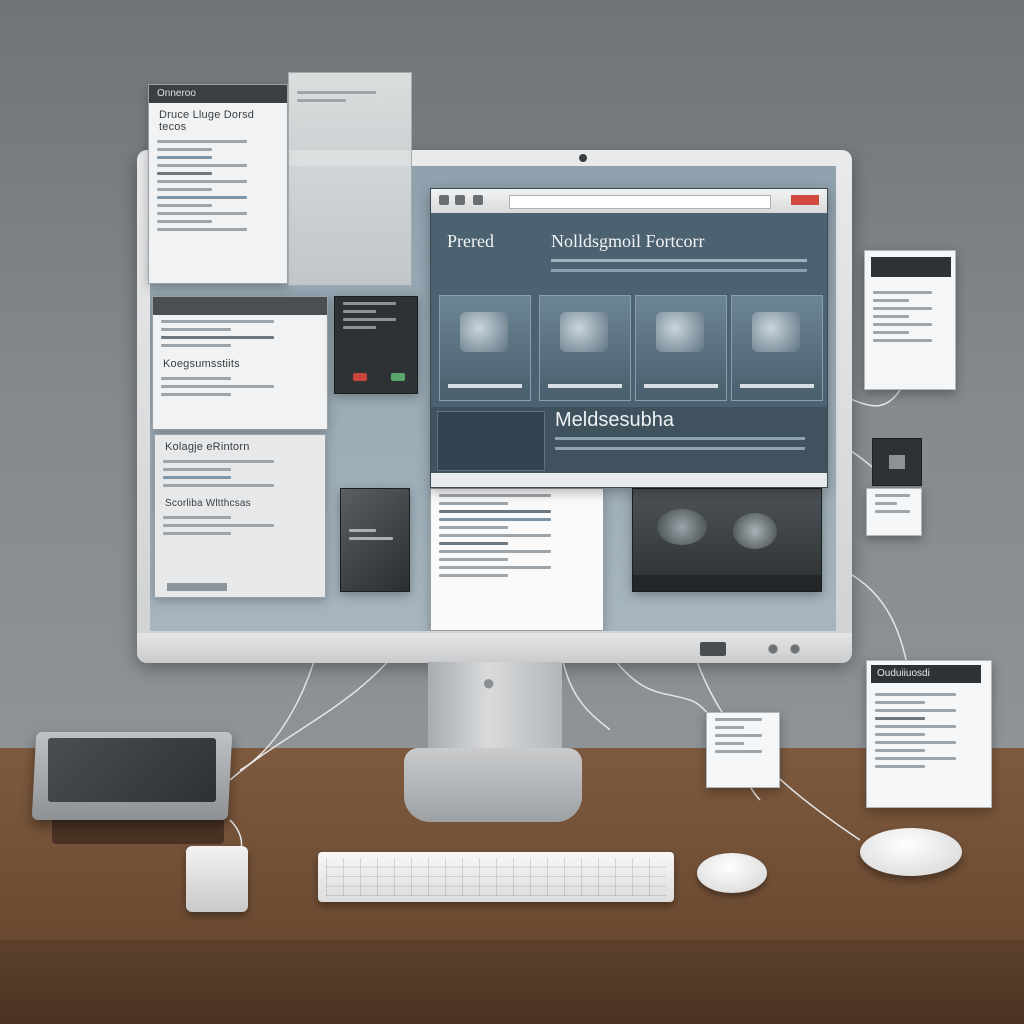 This screenshot has width=1024, height=1024. I want to click on media-player, so click(727, 540).